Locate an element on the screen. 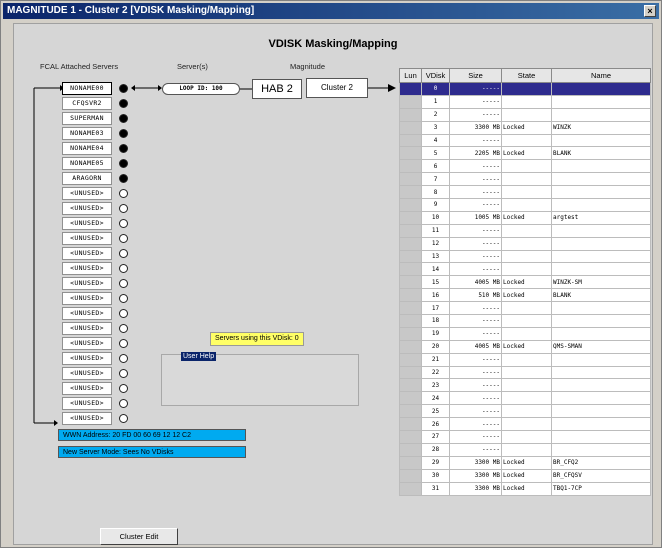 The image size is (662, 548). column-header: VDisk is located at coordinates (435, 75).